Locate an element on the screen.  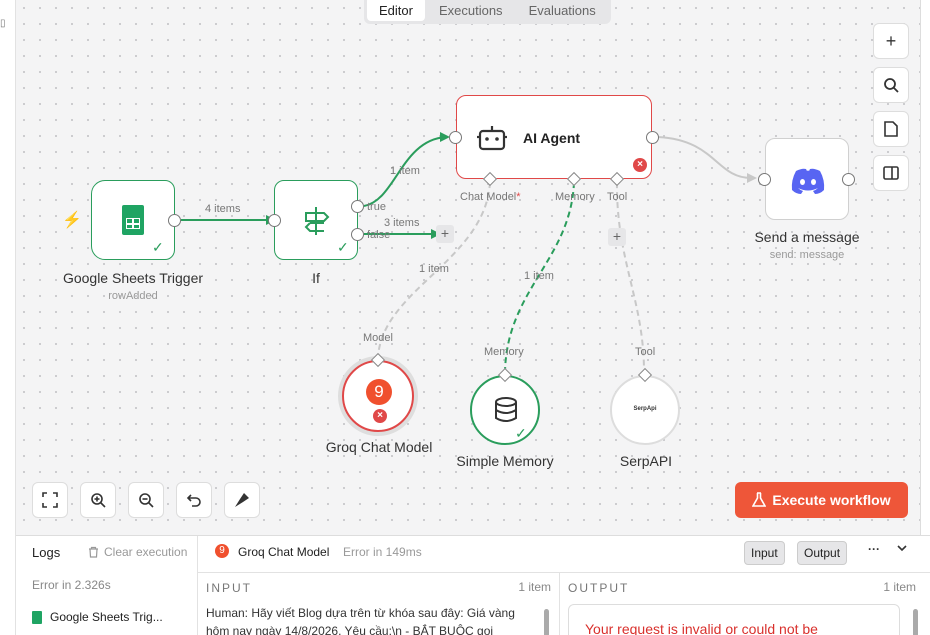
execute-workflow-label: Execute workflow is located at coordinates (831, 500).